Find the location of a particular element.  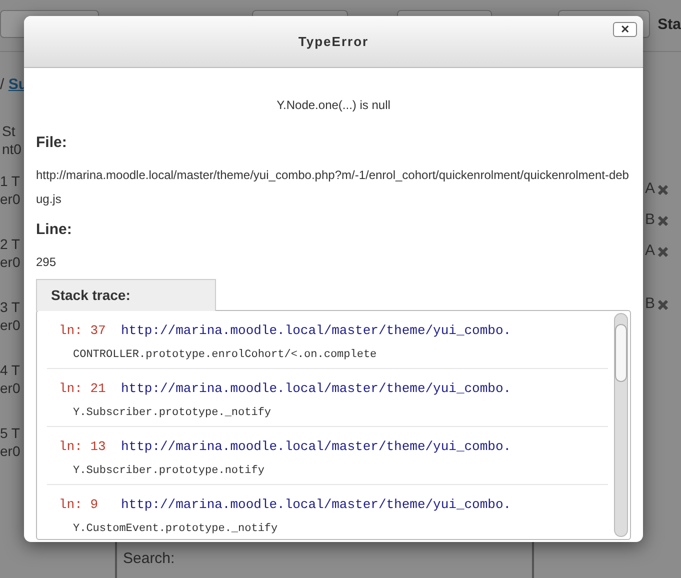

stack-line-number: ln: 21 is located at coordinates (83, 389).